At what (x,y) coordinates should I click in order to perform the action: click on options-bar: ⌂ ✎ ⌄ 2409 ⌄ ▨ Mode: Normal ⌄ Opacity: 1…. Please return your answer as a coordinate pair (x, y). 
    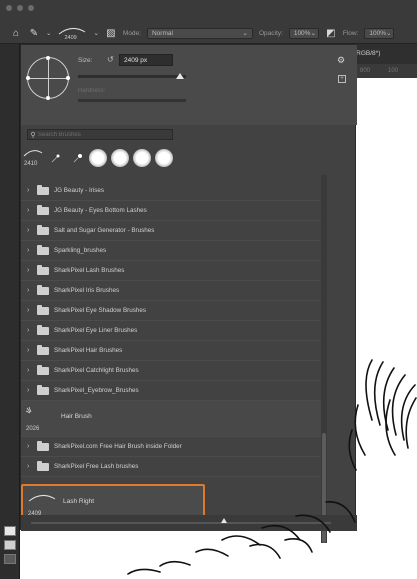
    Looking at the image, I should click on (208, 22).